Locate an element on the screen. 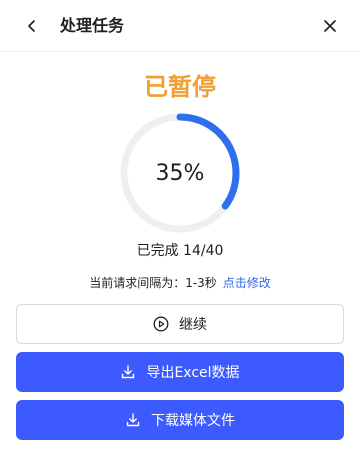  export-excel-label: 导出Excel数据 is located at coordinates (193, 373).